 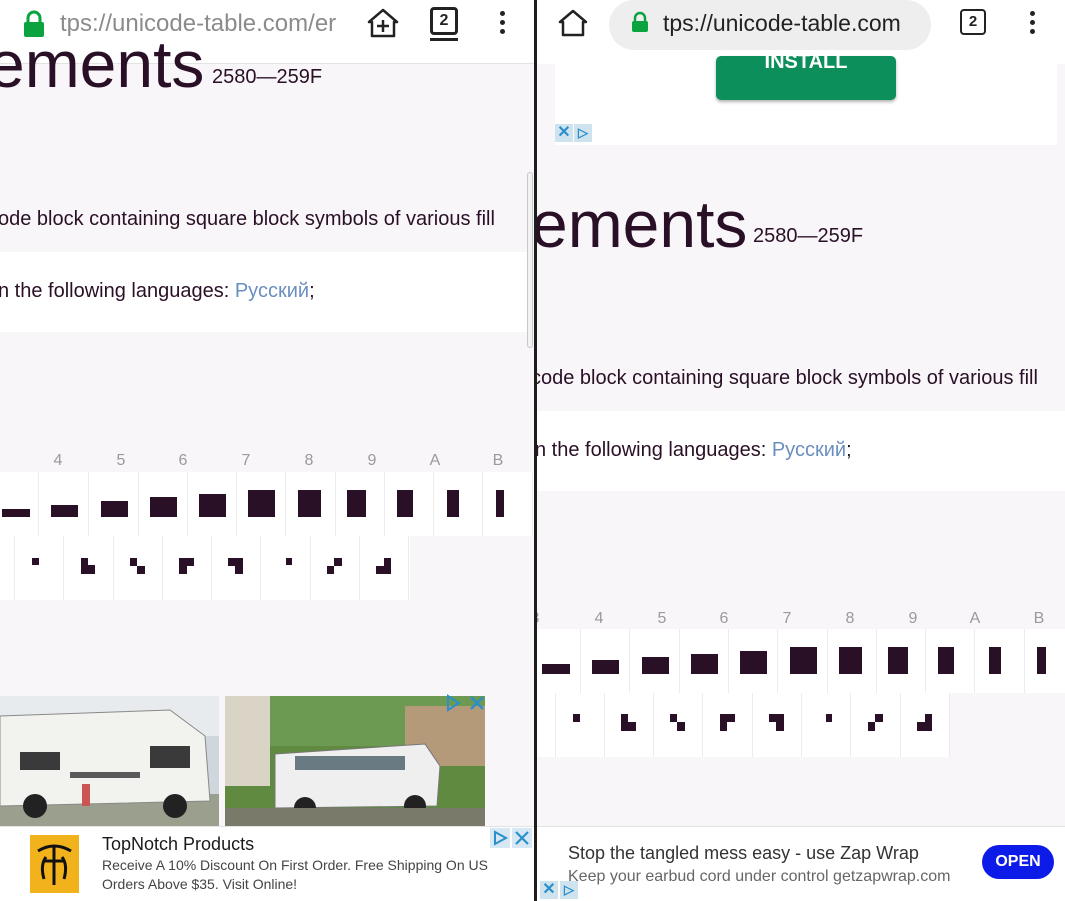 I want to click on open-button: OPEN, so click(x=1018, y=862).